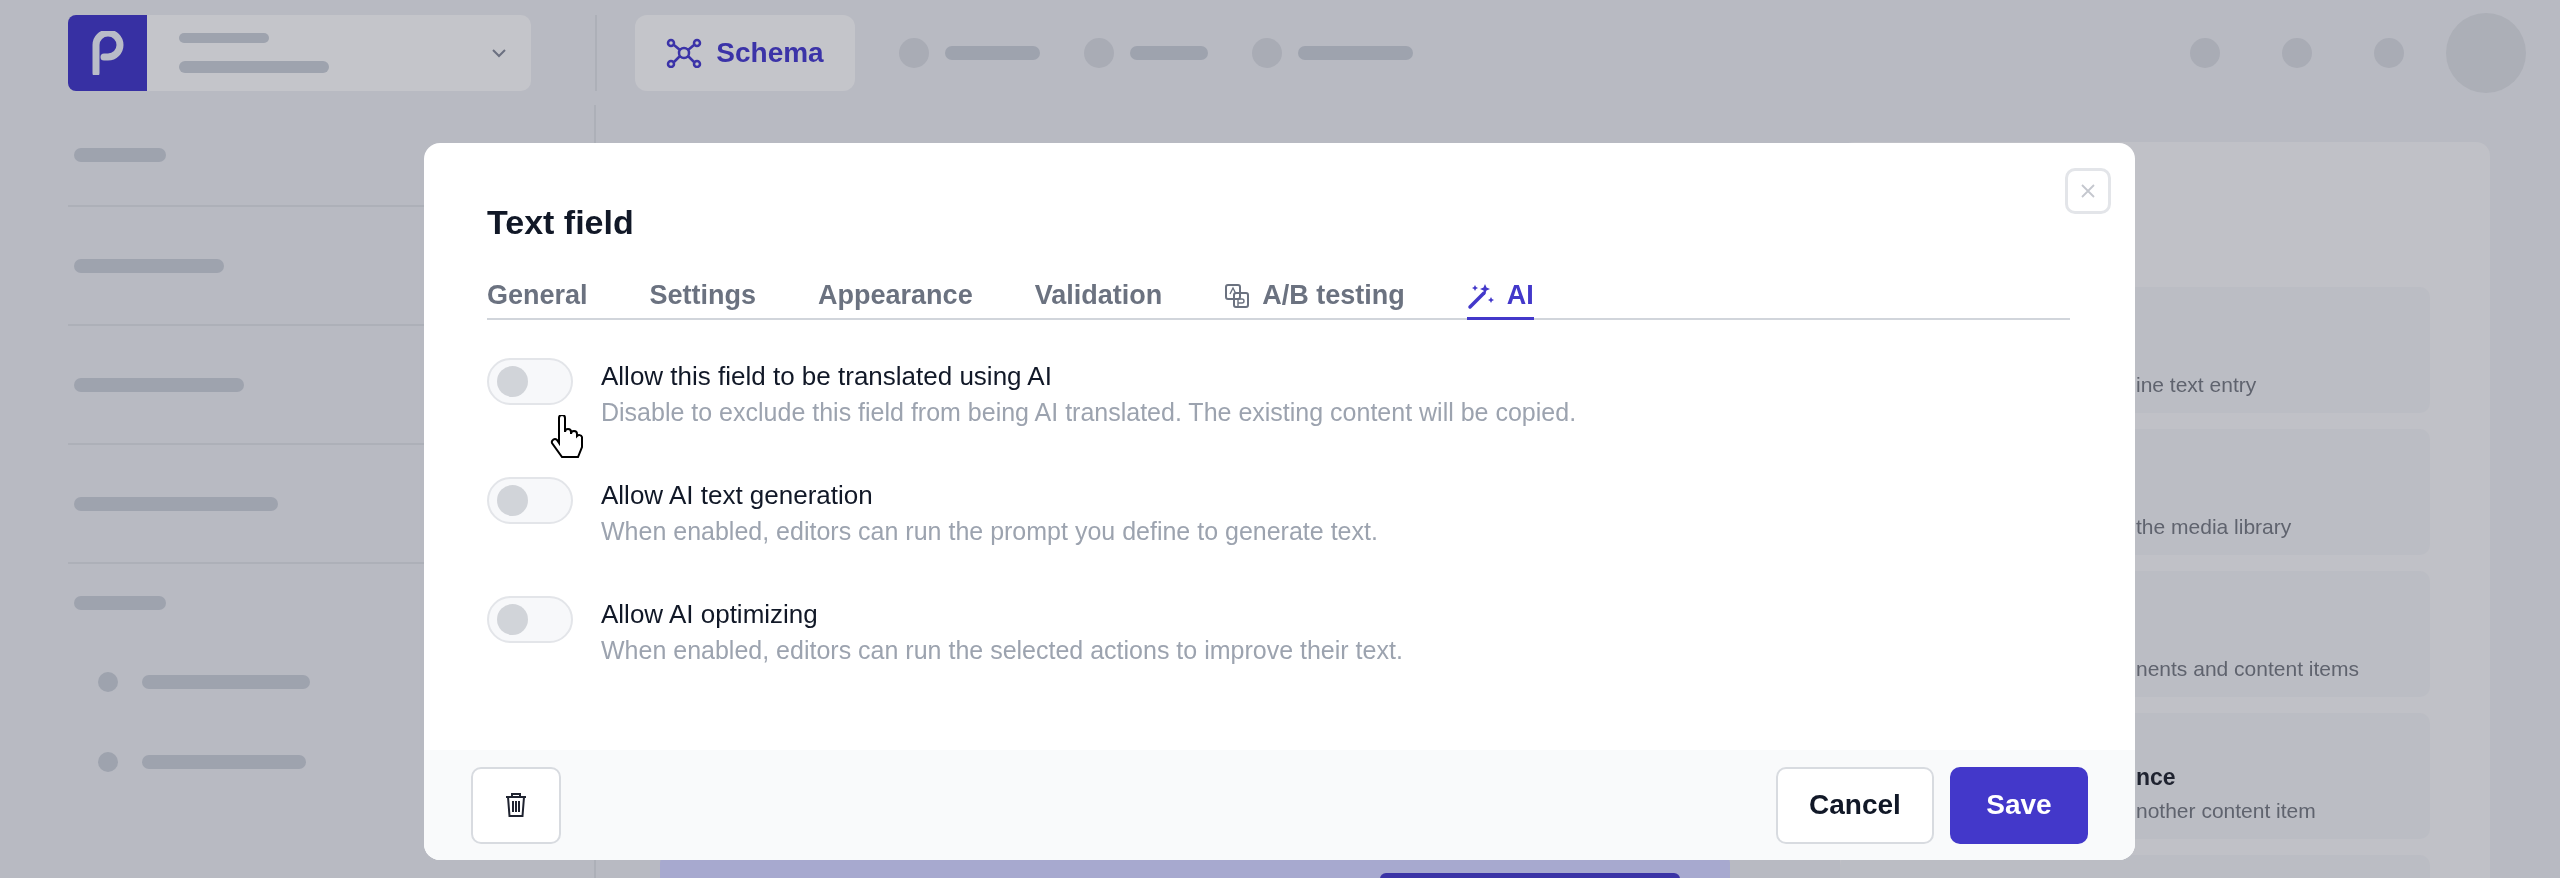 This screenshot has width=2560, height=878. What do you see at coordinates (684, 52) in the screenshot?
I see `schema-icon` at bounding box center [684, 52].